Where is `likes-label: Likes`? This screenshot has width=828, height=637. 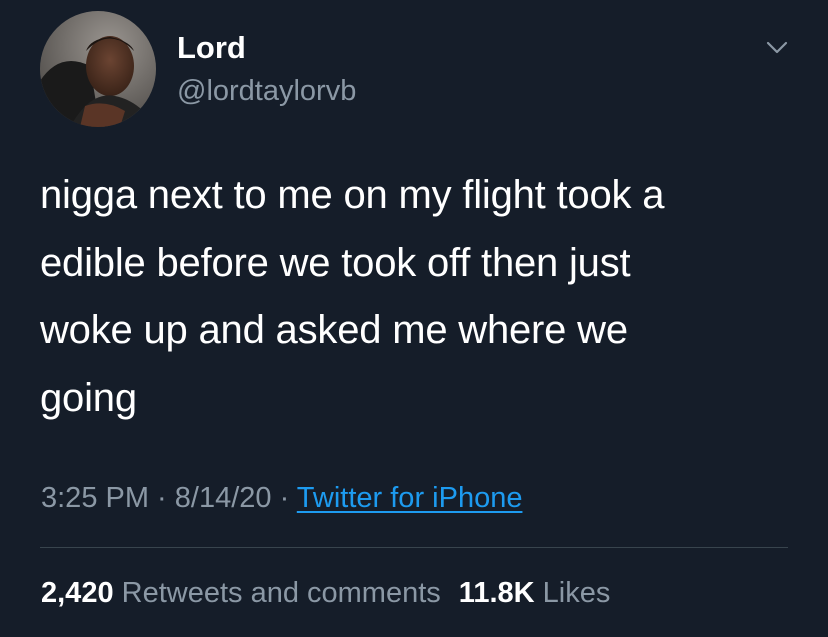
likes-label: Likes is located at coordinates (576, 593).